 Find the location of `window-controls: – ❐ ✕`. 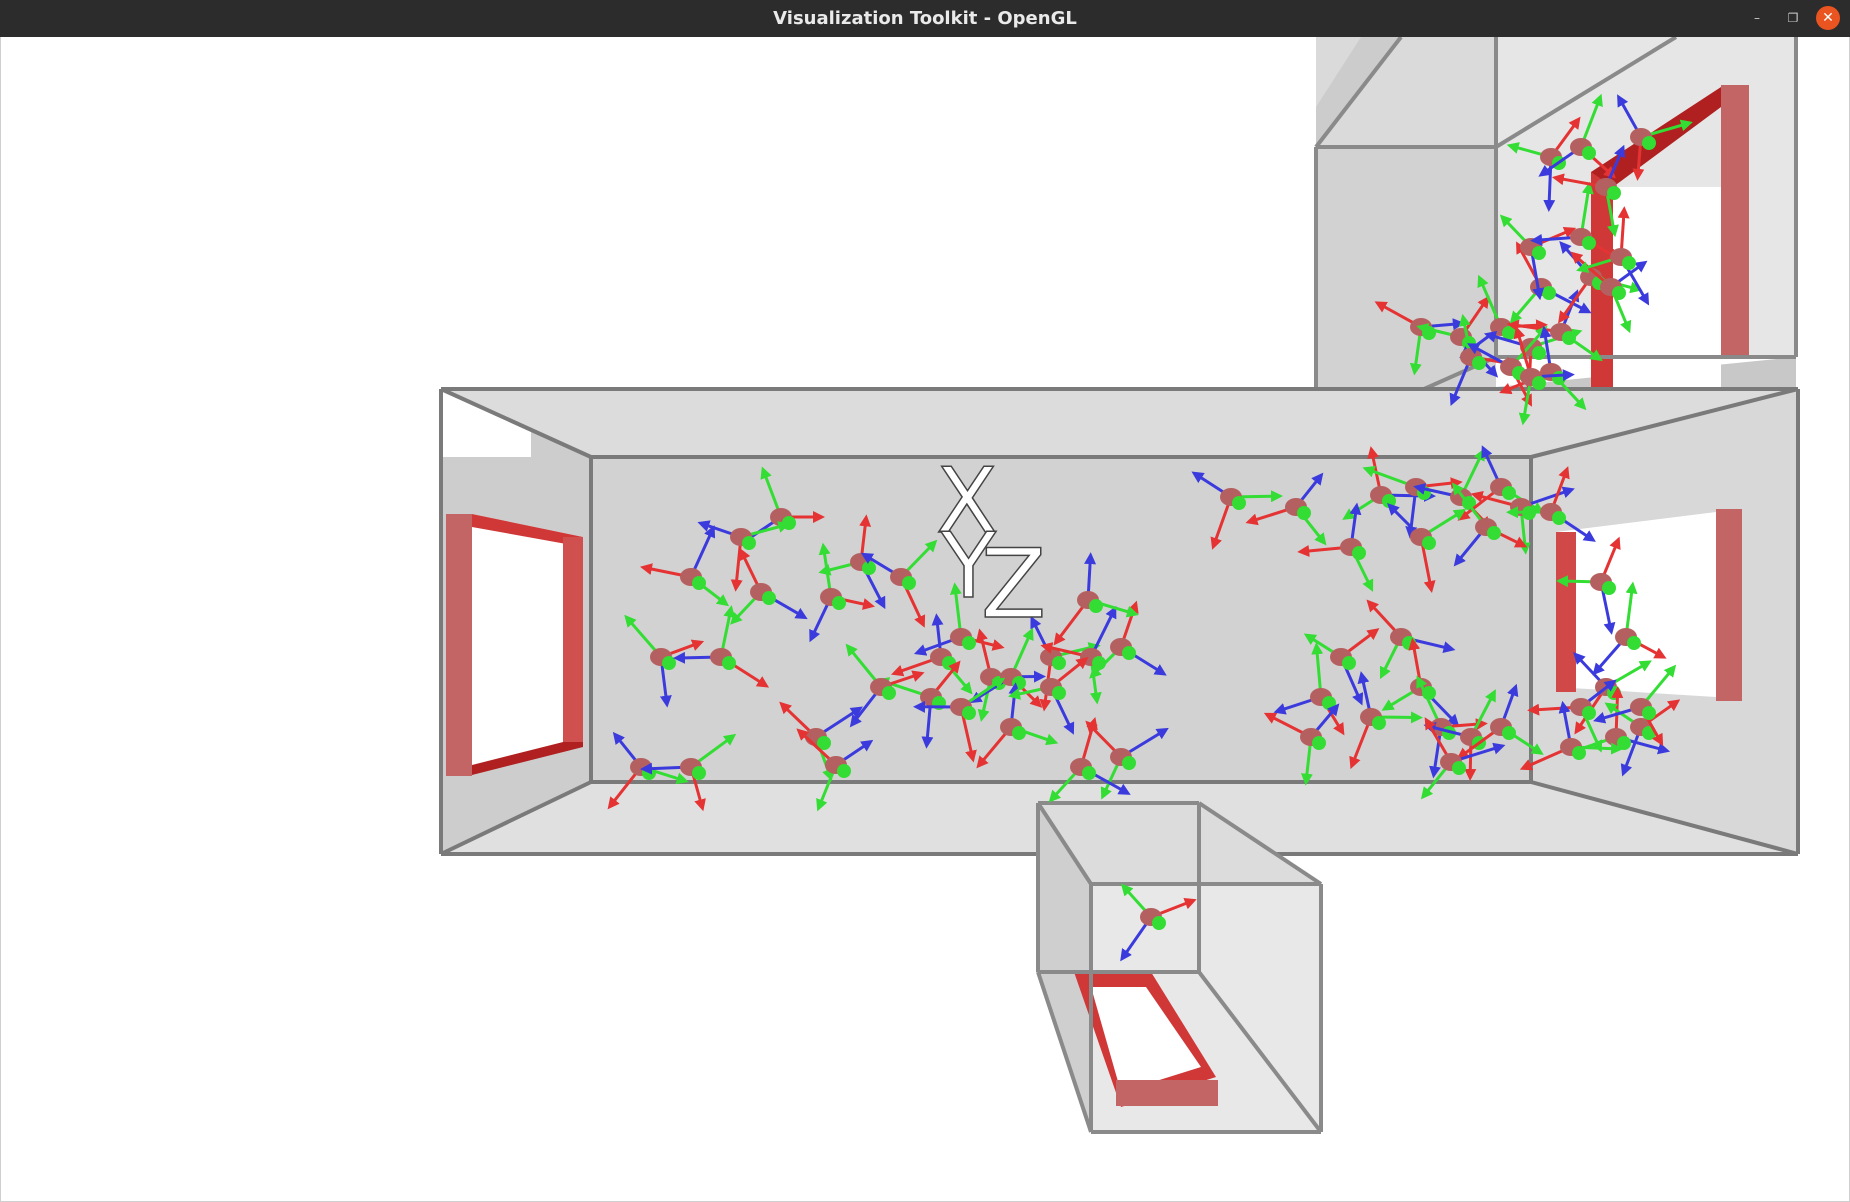

window-controls: – ❐ ✕ is located at coordinates (1792, 18).